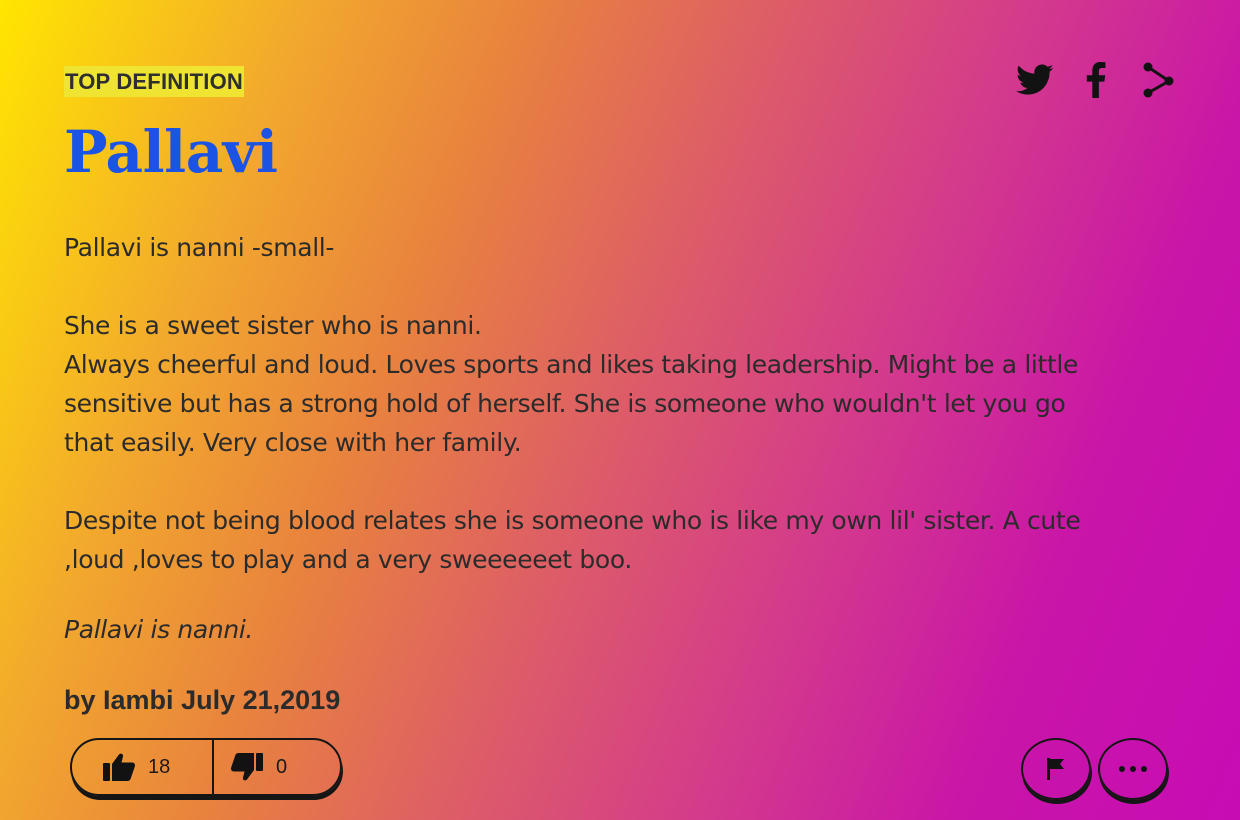 This screenshot has height=820, width=1240. What do you see at coordinates (142, 767) in the screenshot?
I see `upvote-button: 18` at bounding box center [142, 767].